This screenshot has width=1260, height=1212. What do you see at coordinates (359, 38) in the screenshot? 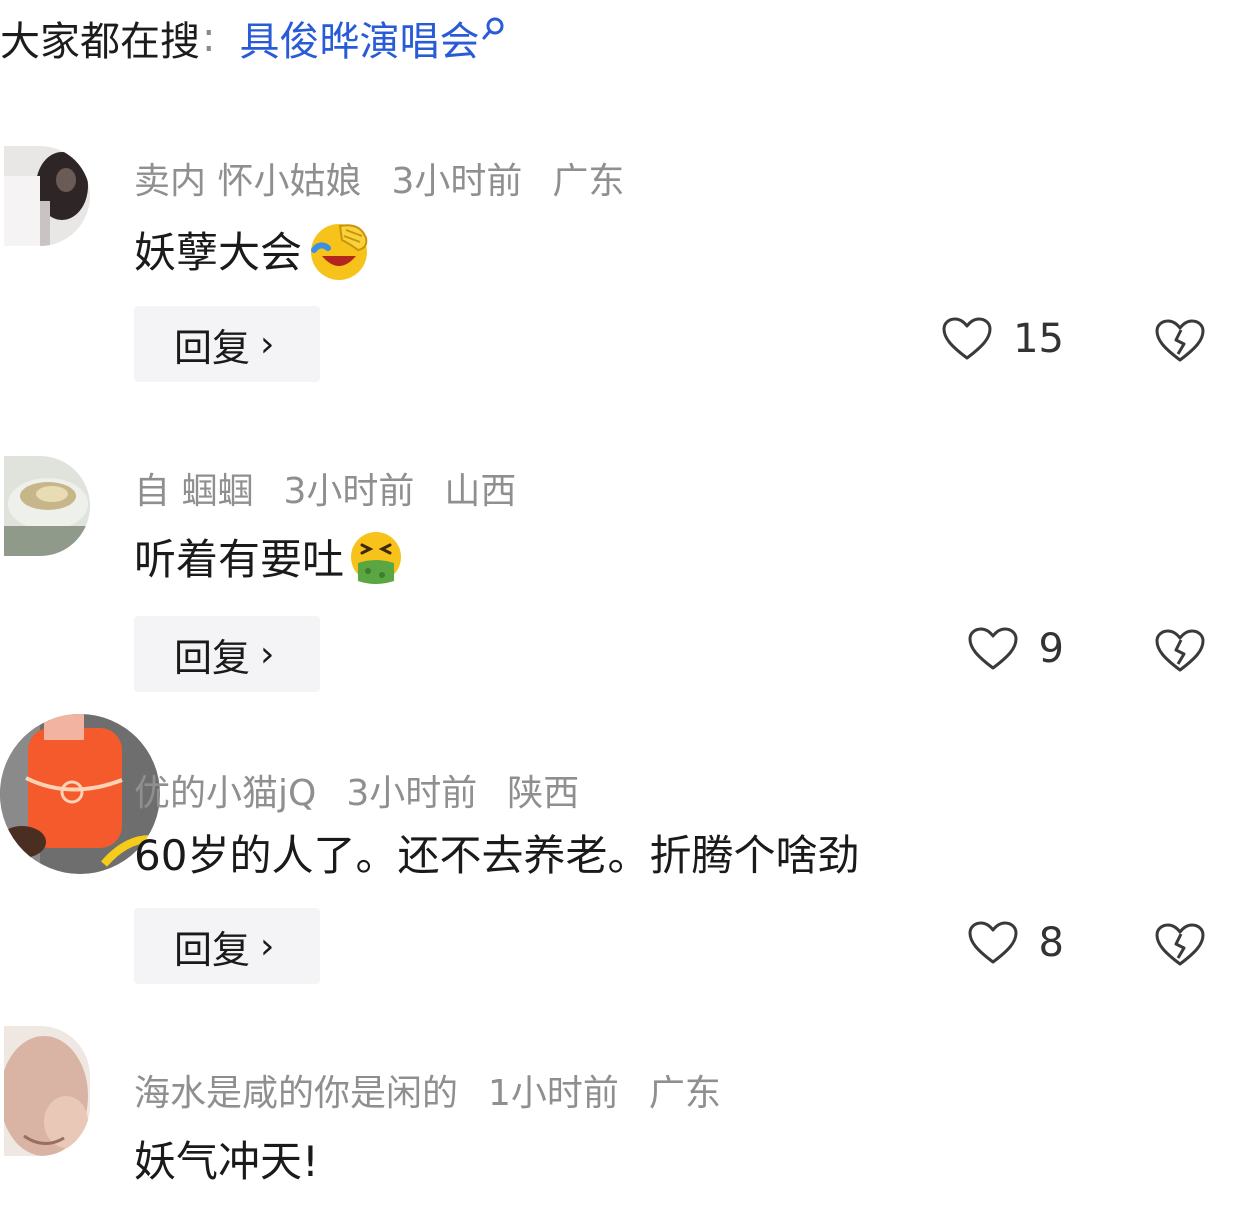
I see `trending-search-link: 具俊晔演唱会` at bounding box center [359, 38].